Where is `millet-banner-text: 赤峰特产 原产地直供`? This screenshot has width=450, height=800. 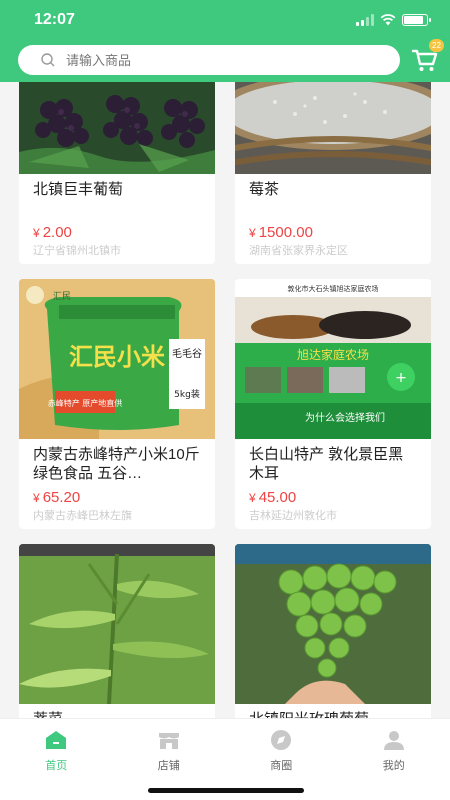
millet-banner-text: 赤峰特产 原产地直供 is located at coordinates (85, 403).